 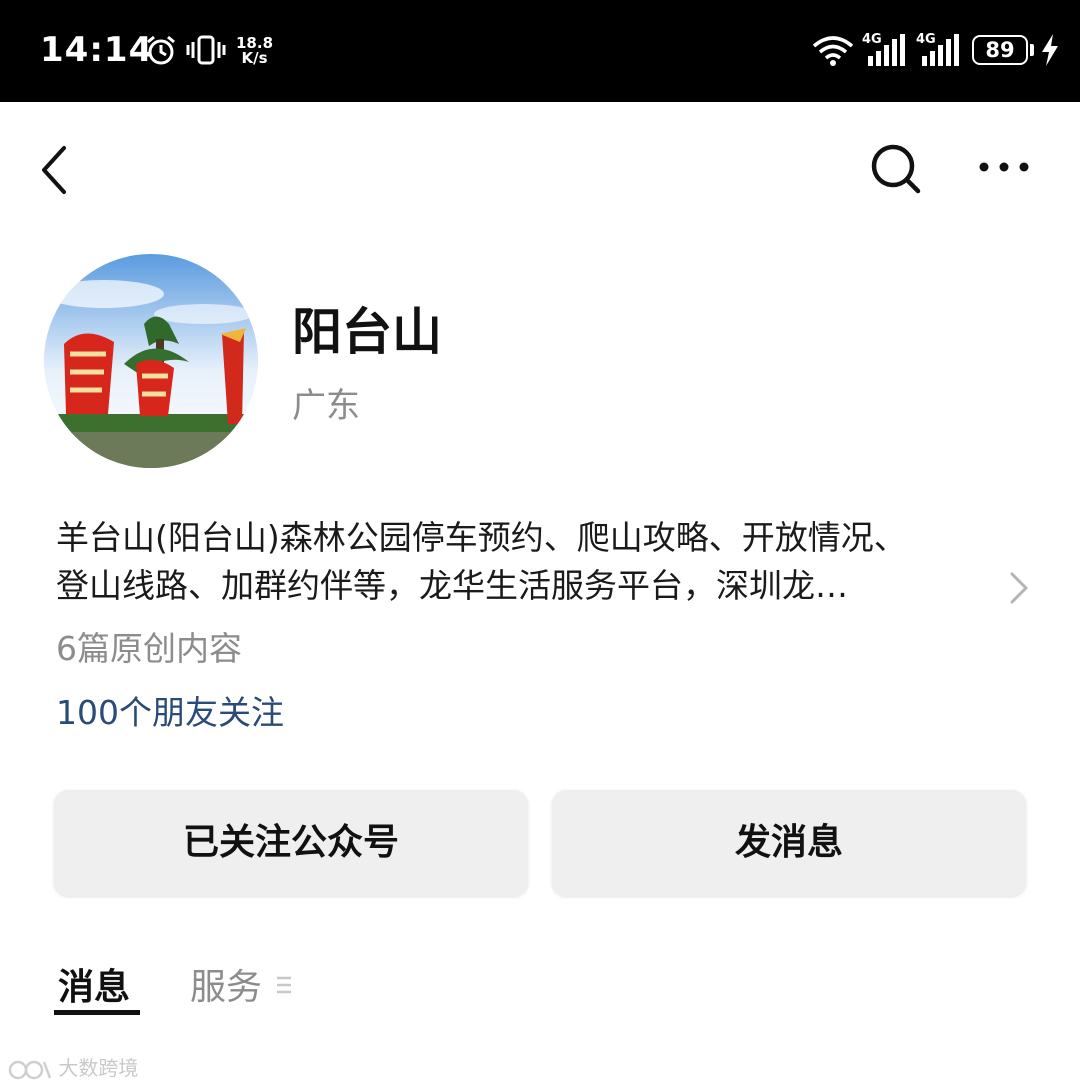 What do you see at coordinates (540, 167) in the screenshot?
I see `nav-bar` at bounding box center [540, 167].